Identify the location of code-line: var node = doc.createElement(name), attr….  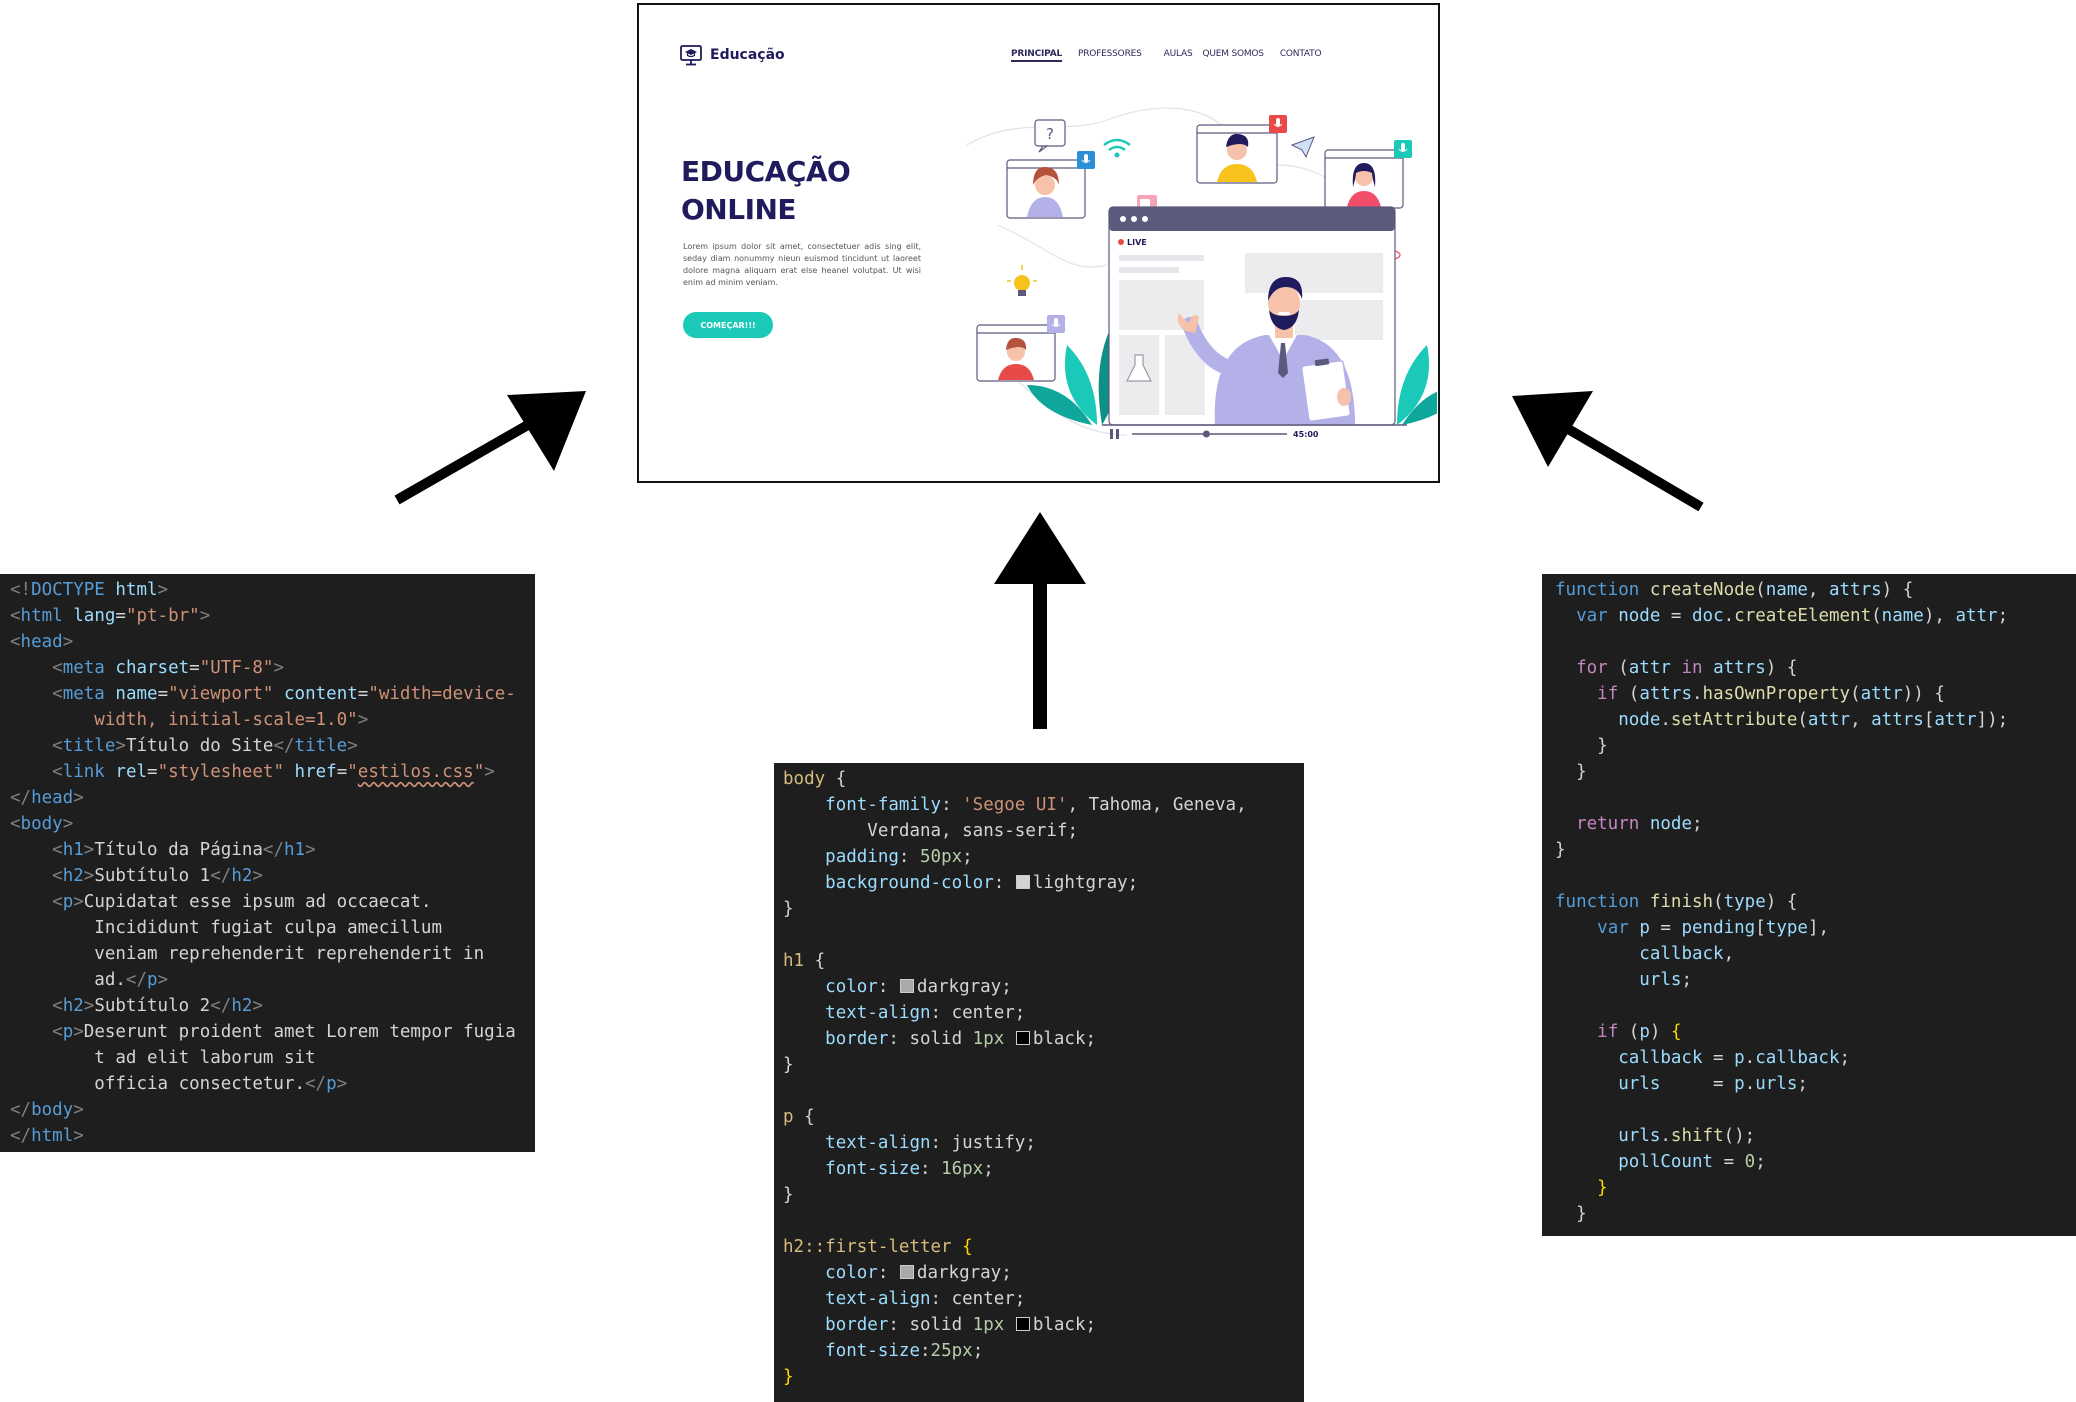
(1815, 616).